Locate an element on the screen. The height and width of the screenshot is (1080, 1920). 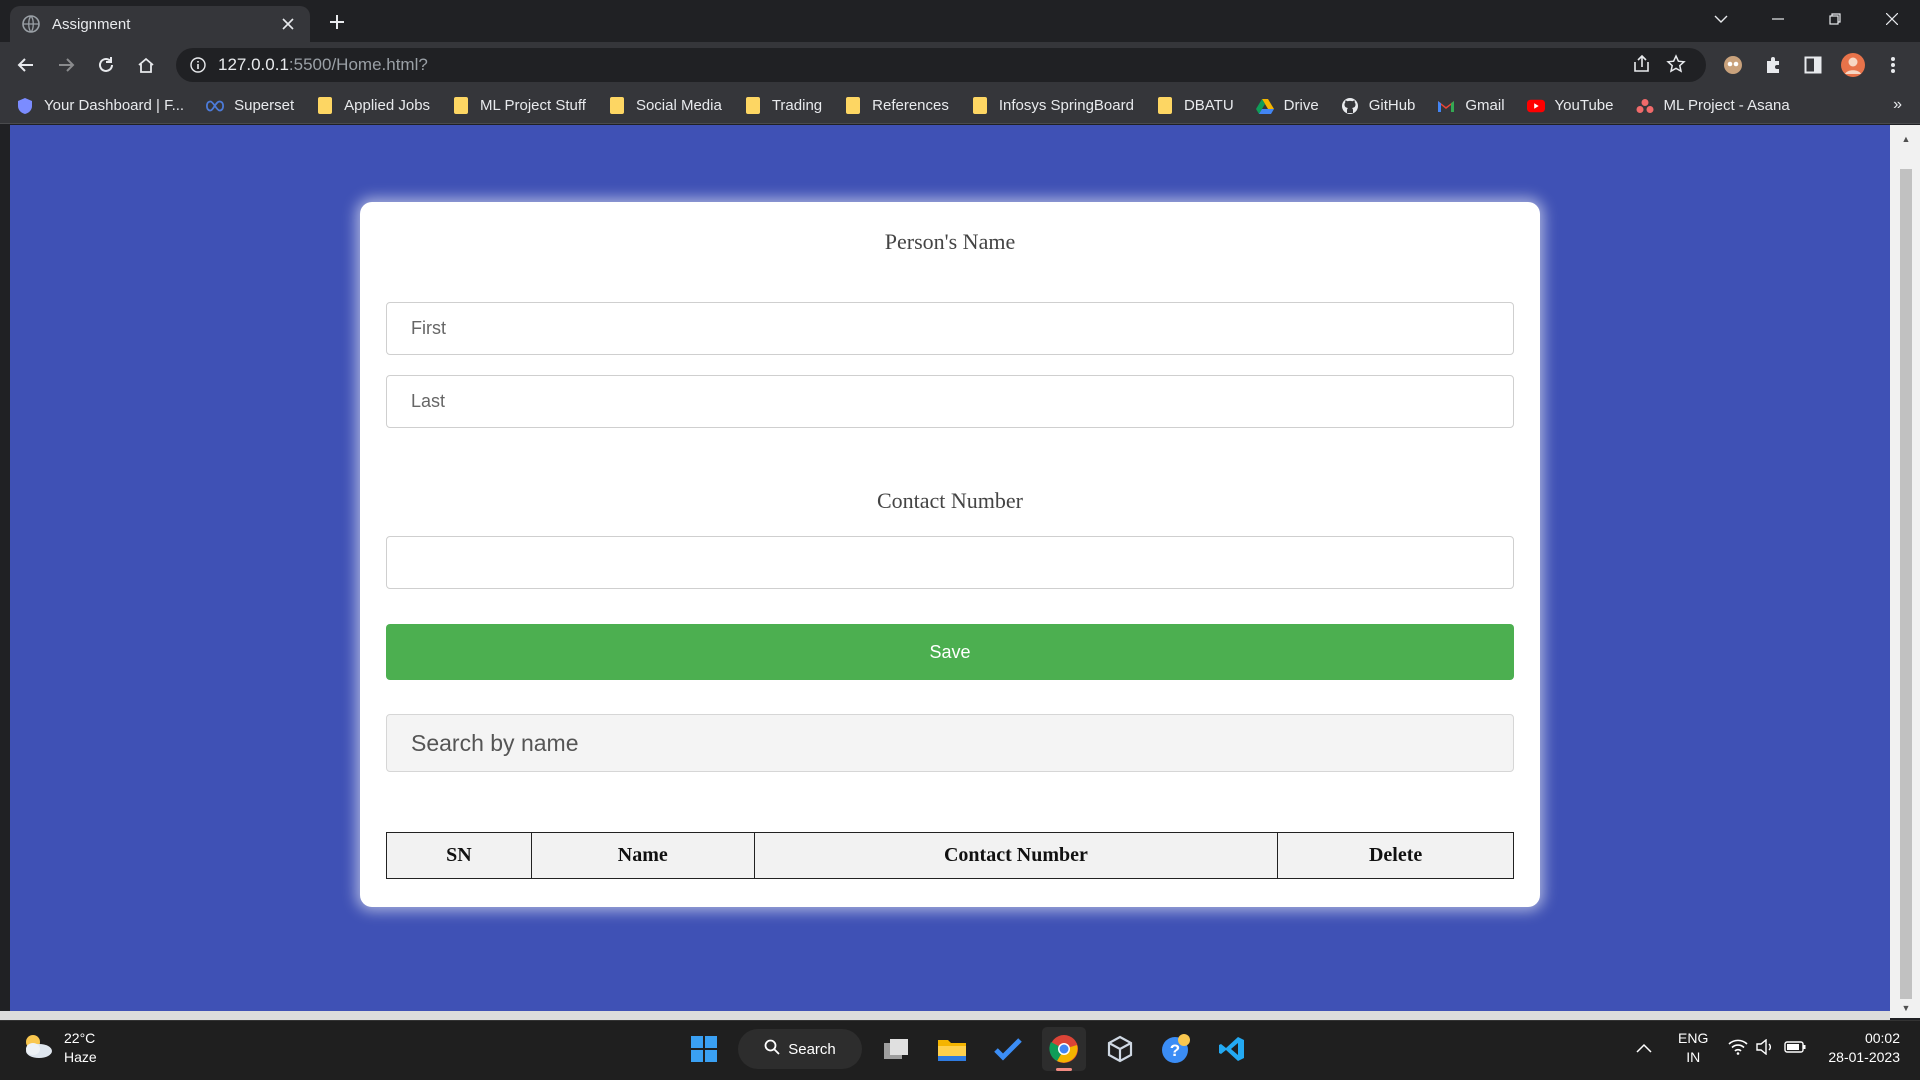
bookmark-label: Superset is located at coordinates (264, 105).